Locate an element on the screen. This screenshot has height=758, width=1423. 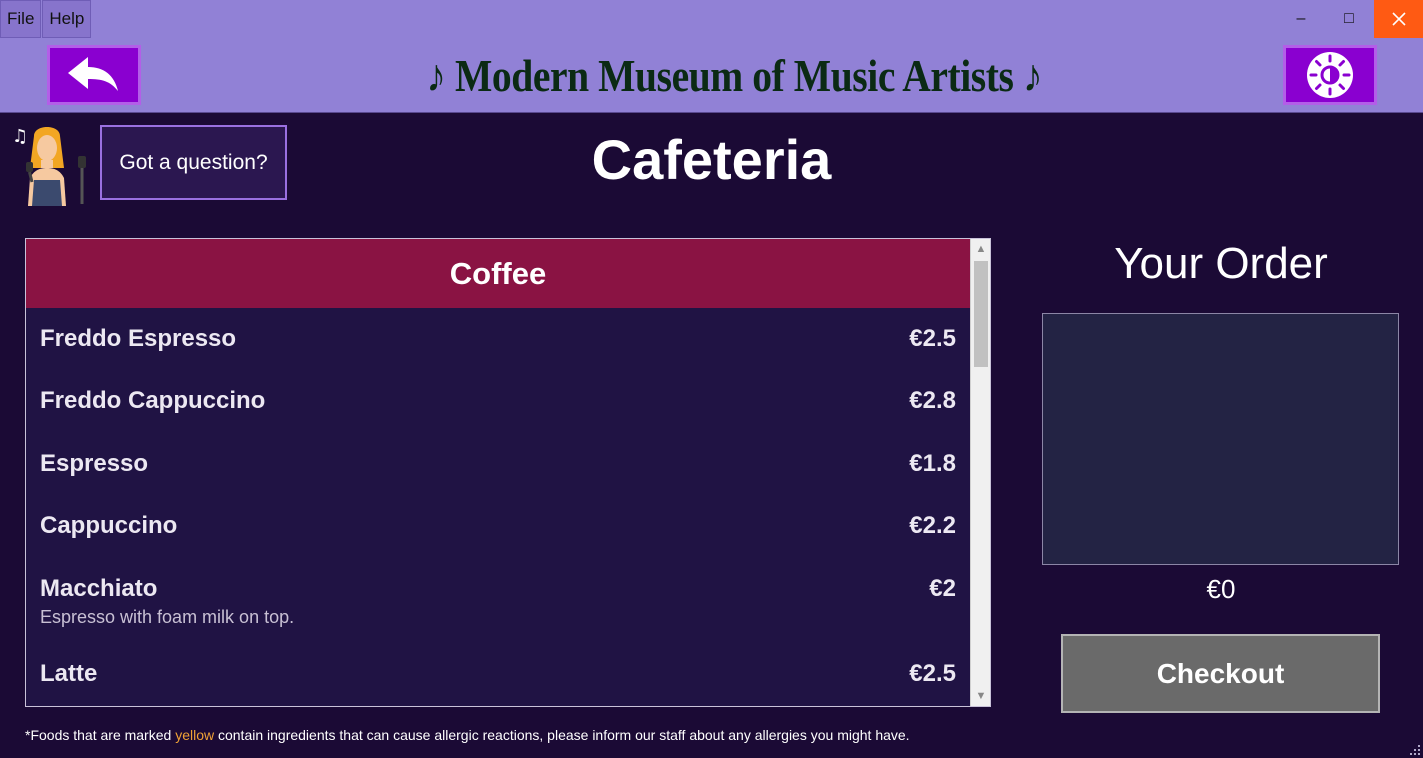
item-price: €2.2 is located at coordinates (932, 525).